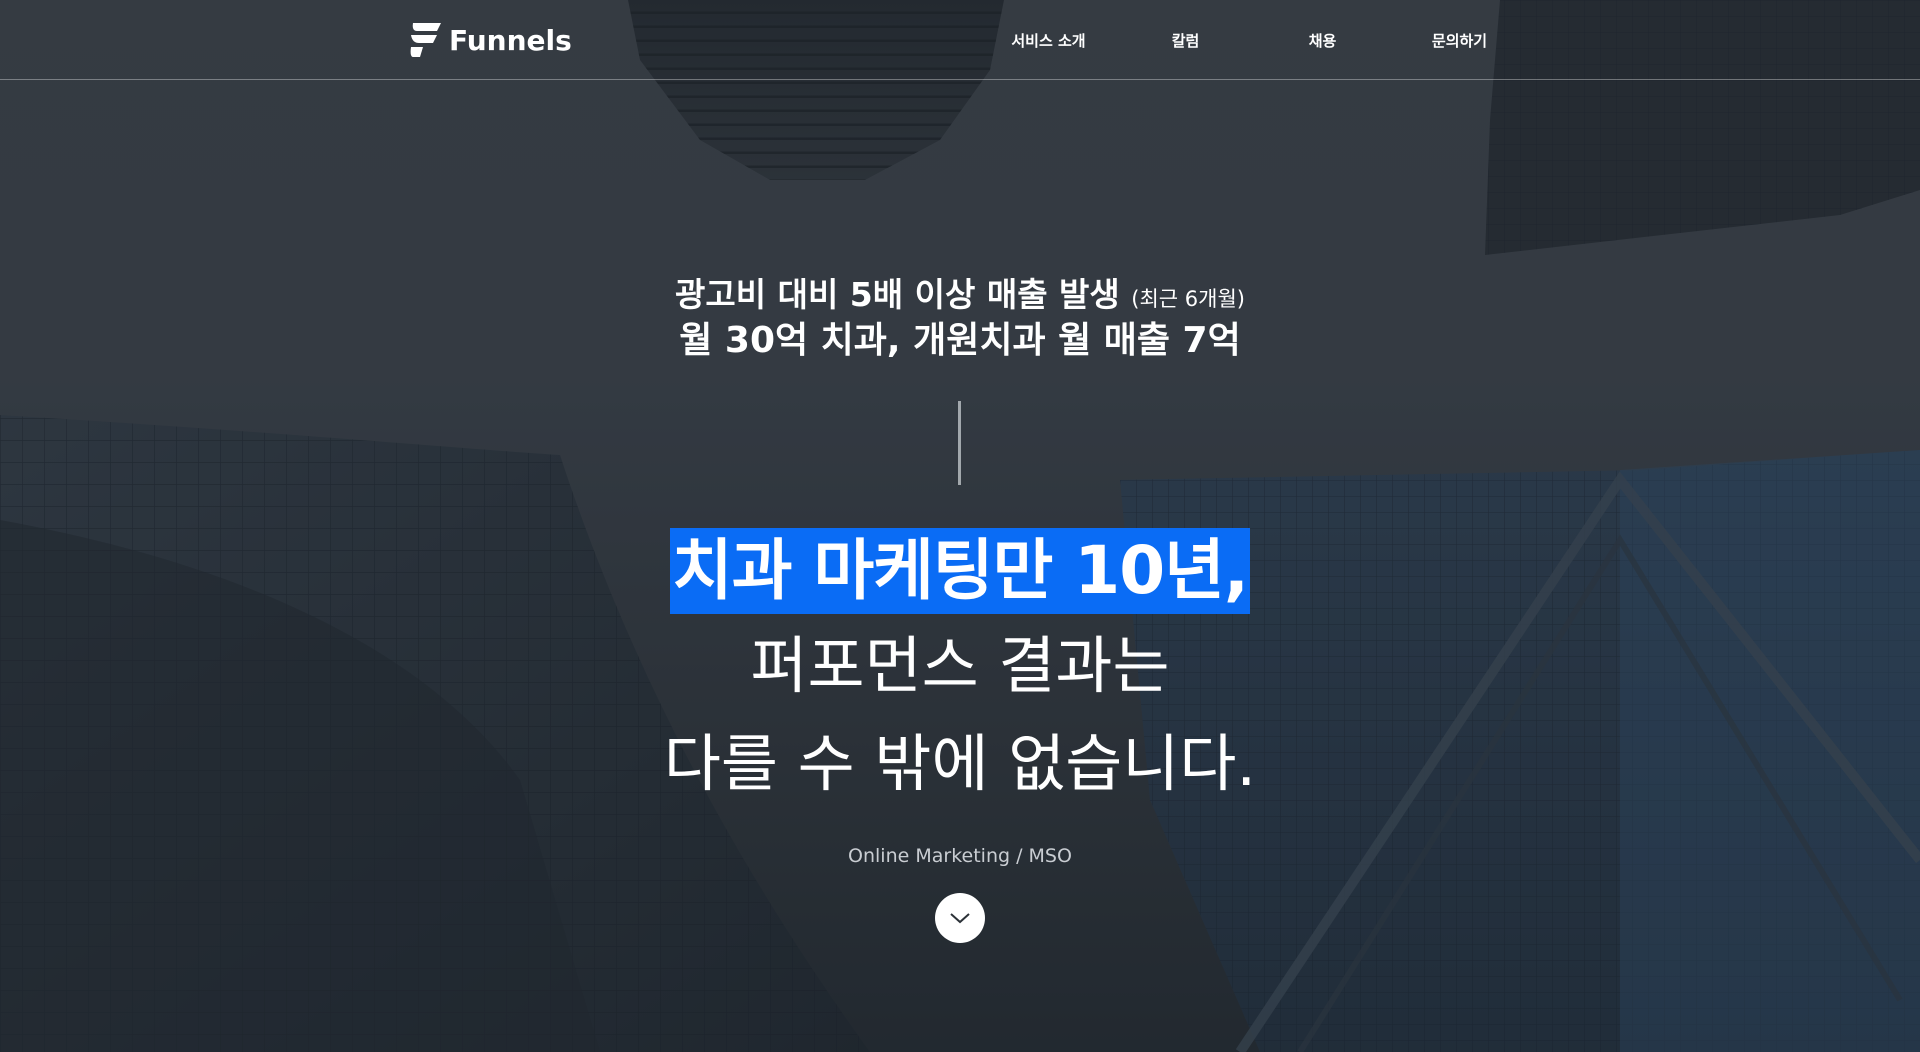 This screenshot has height=1052, width=1920. I want to click on chevron-down-icon, so click(960, 918).